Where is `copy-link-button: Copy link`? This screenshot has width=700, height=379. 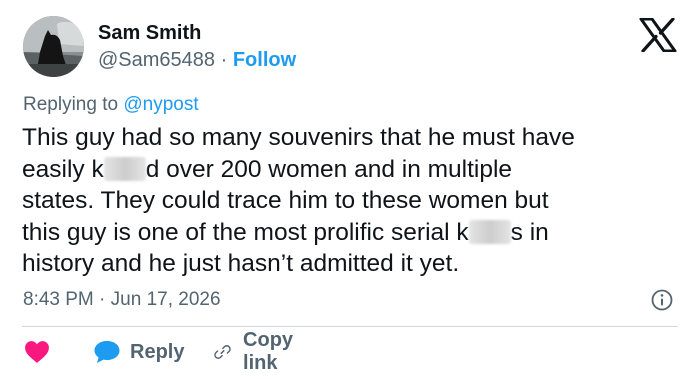
copy-link-button: Copy link is located at coordinates (258, 351).